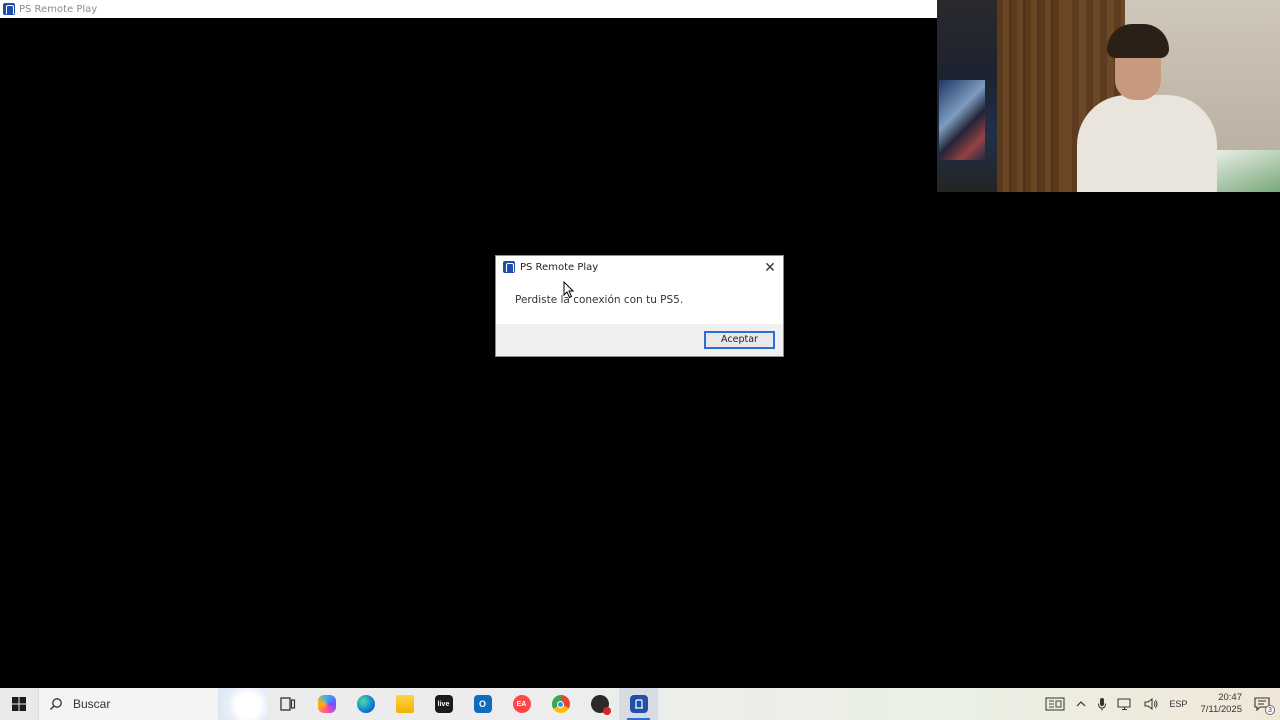 The height and width of the screenshot is (720, 1280). I want to click on speaker-icon, so click(1151, 704).